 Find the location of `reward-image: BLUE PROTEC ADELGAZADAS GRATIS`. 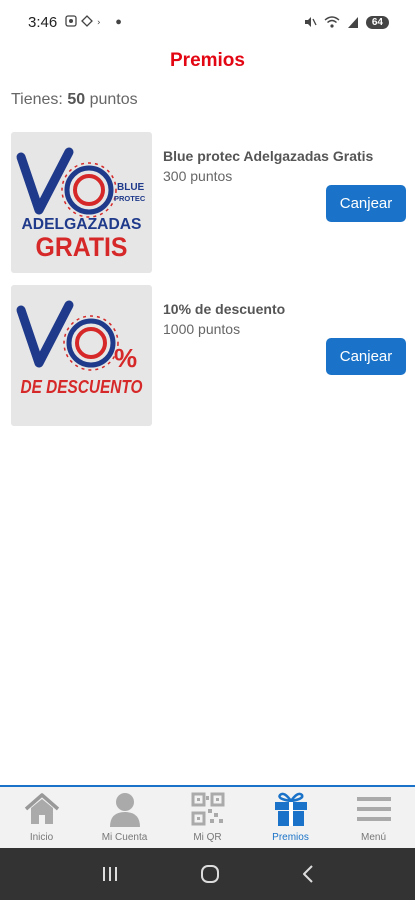

reward-image: BLUE PROTEC ADELGAZADAS GRATIS is located at coordinates (81, 202).